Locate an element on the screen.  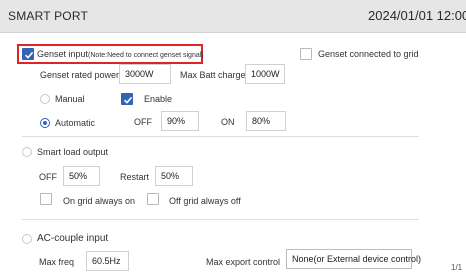
app-title: SMART PORT is located at coordinates (48, 16).